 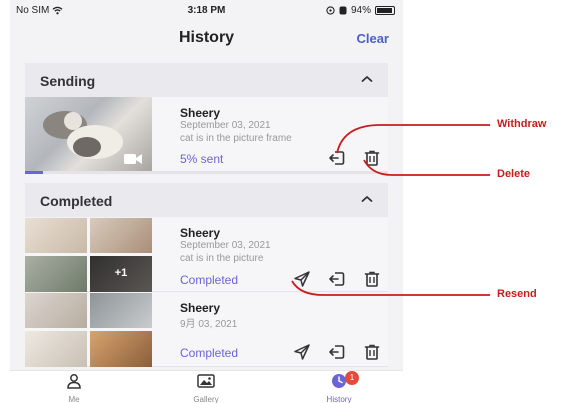 What do you see at coordinates (514, 174) in the screenshot?
I see `delete-annotation: Delete` at bounding box center [514, 174].